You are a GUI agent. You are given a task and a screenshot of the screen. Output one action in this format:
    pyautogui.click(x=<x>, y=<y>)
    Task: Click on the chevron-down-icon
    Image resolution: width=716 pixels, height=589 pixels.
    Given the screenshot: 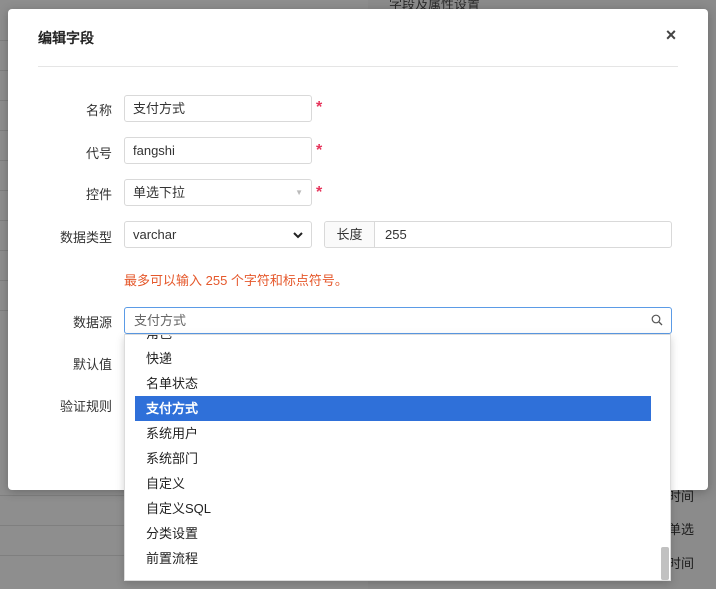 What is the action you would take?
    pyautogui.click(x=298, y=235)
    